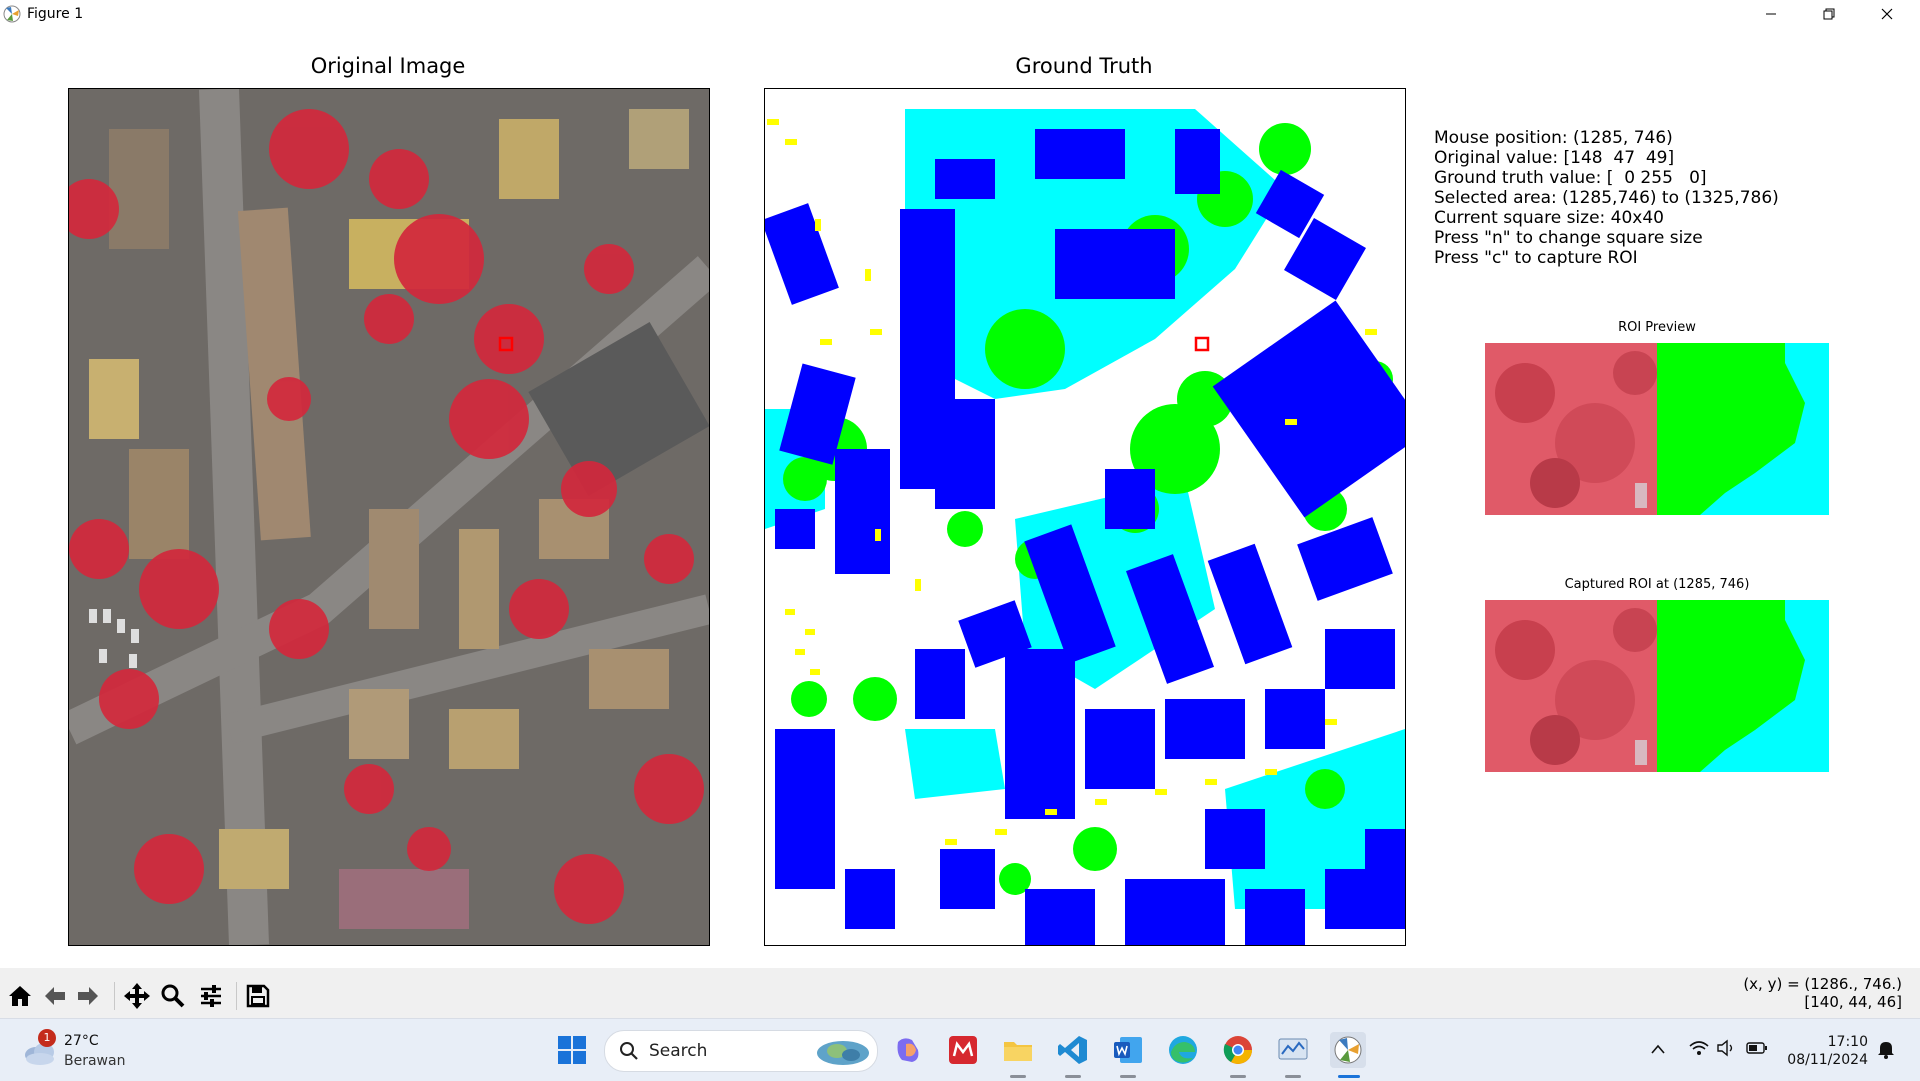  Describe the element at coordinates (55, 14) in the screenshot. I see `window-title: Figure 1` at that location.